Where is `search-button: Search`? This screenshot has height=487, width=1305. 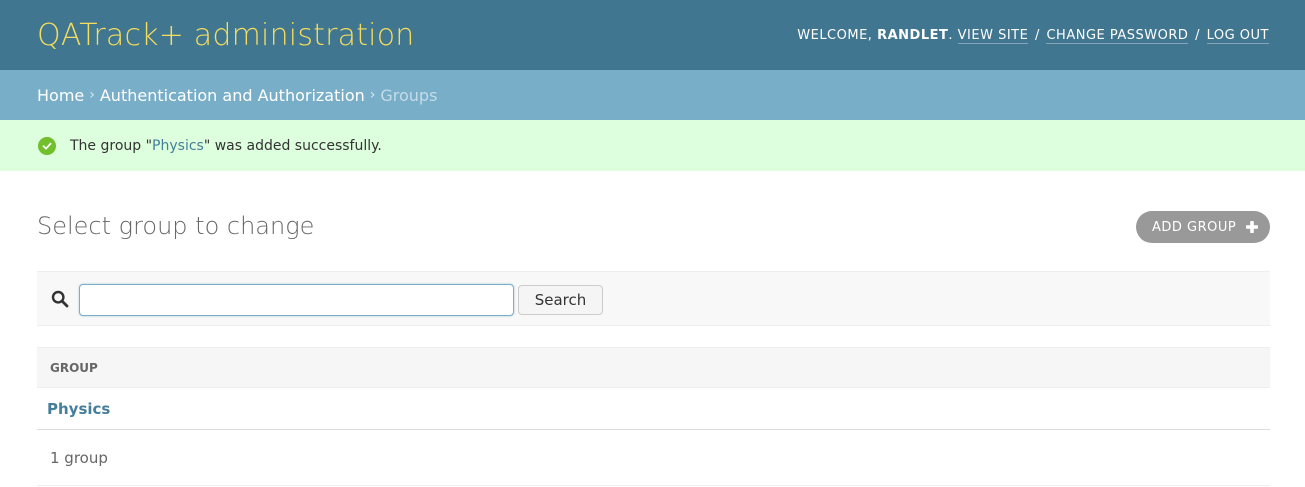
search-button: Search is located at coordinates (560, 300).